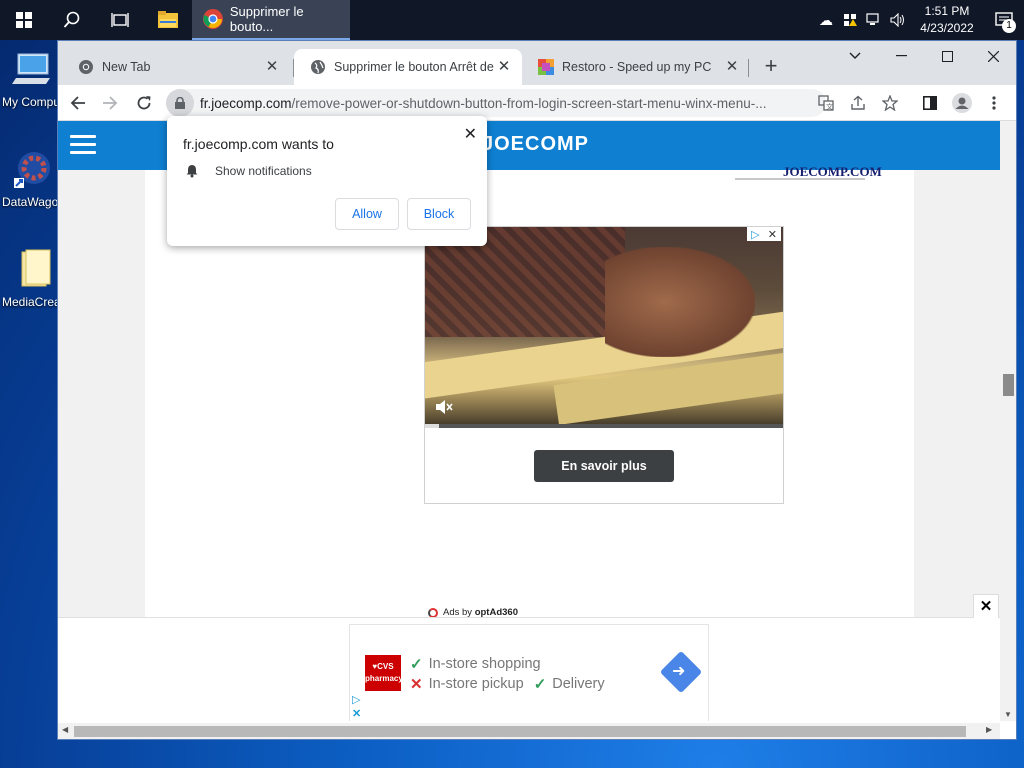 The width and height of the screenshot is (1024, 768). What do you see at coordinates (901, 56) in the screenshot?
I see `minimize-button` at bounding box center [901, 56].